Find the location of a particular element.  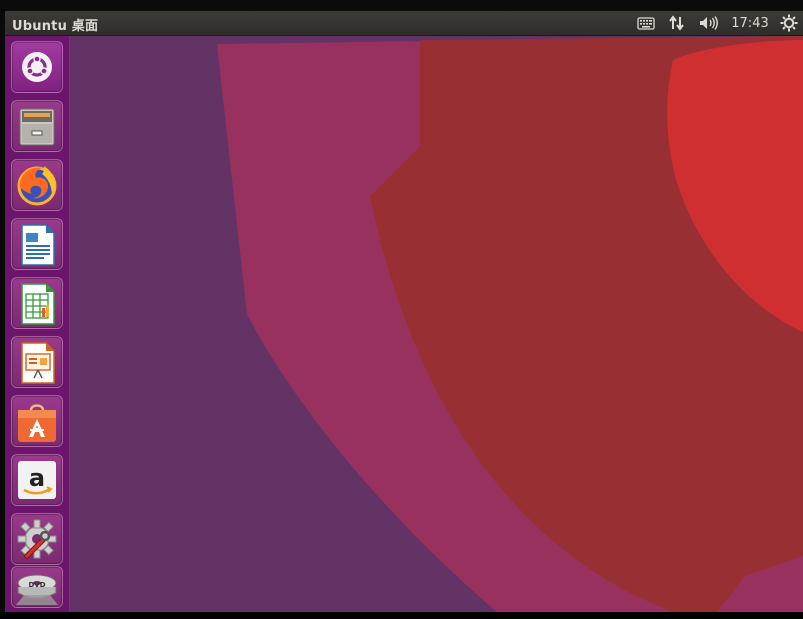

top-panel: Ubuntu 桌面 17:43 is located at coordinates (404, 23).